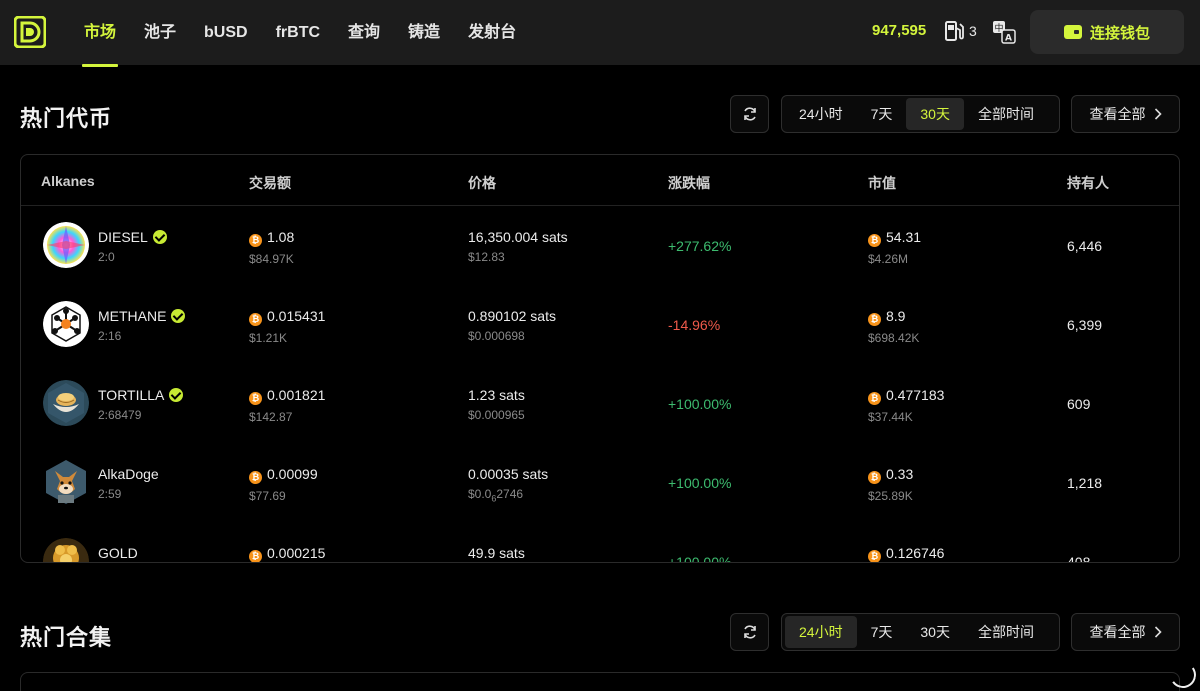 This screenshot has width=1200, height=691. I want to click on token-name: DIESEL, so click(123, 237).